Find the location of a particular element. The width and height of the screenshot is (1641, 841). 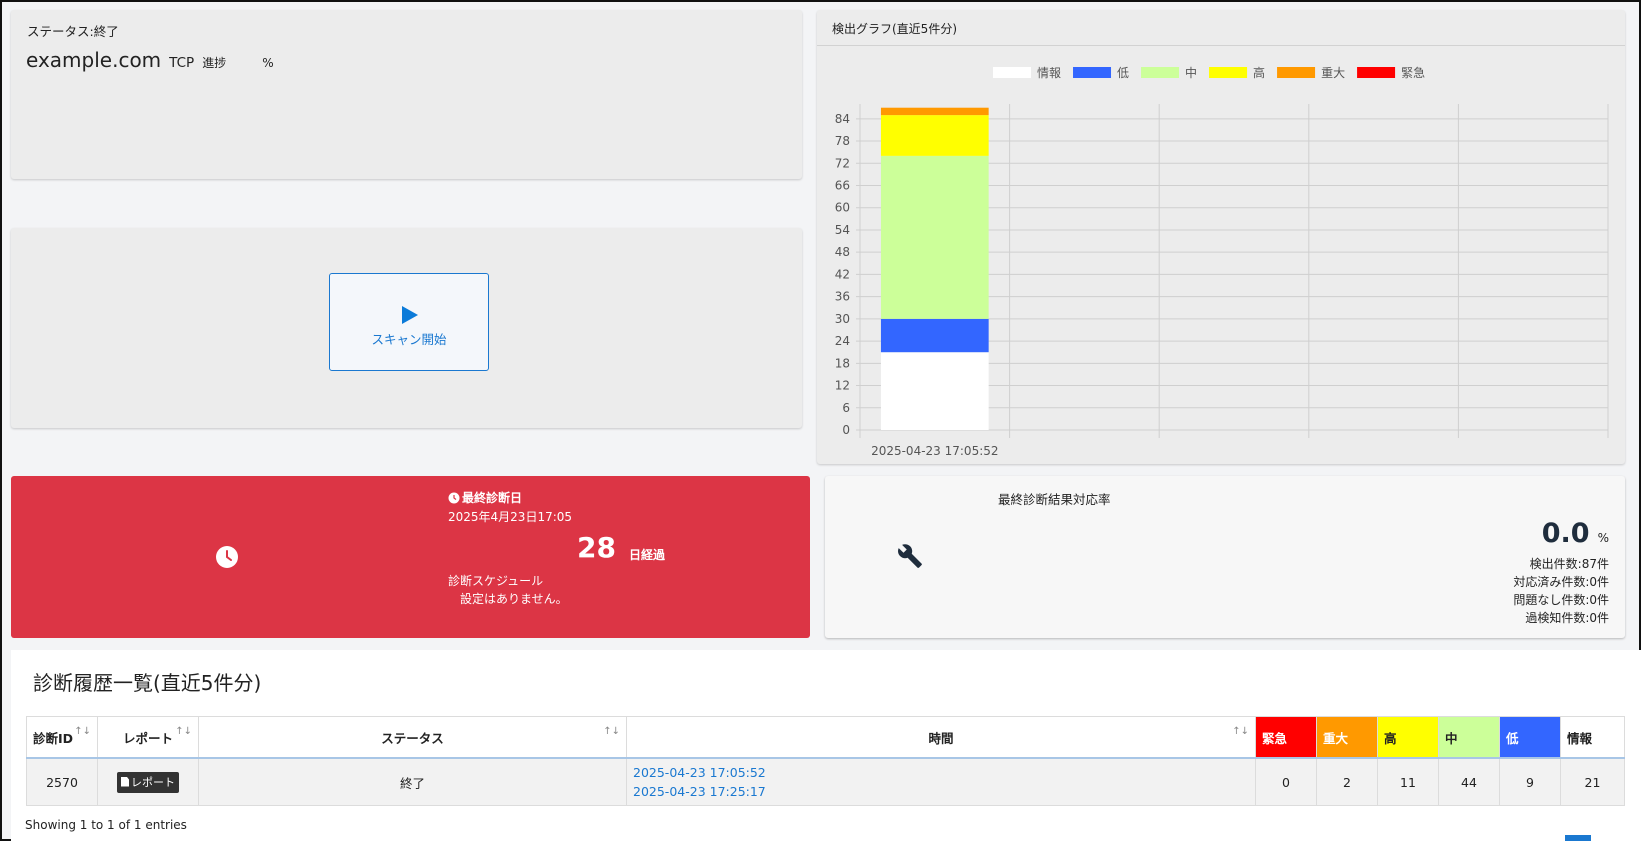

clock-small-icon is located at coordinates (454, 497).